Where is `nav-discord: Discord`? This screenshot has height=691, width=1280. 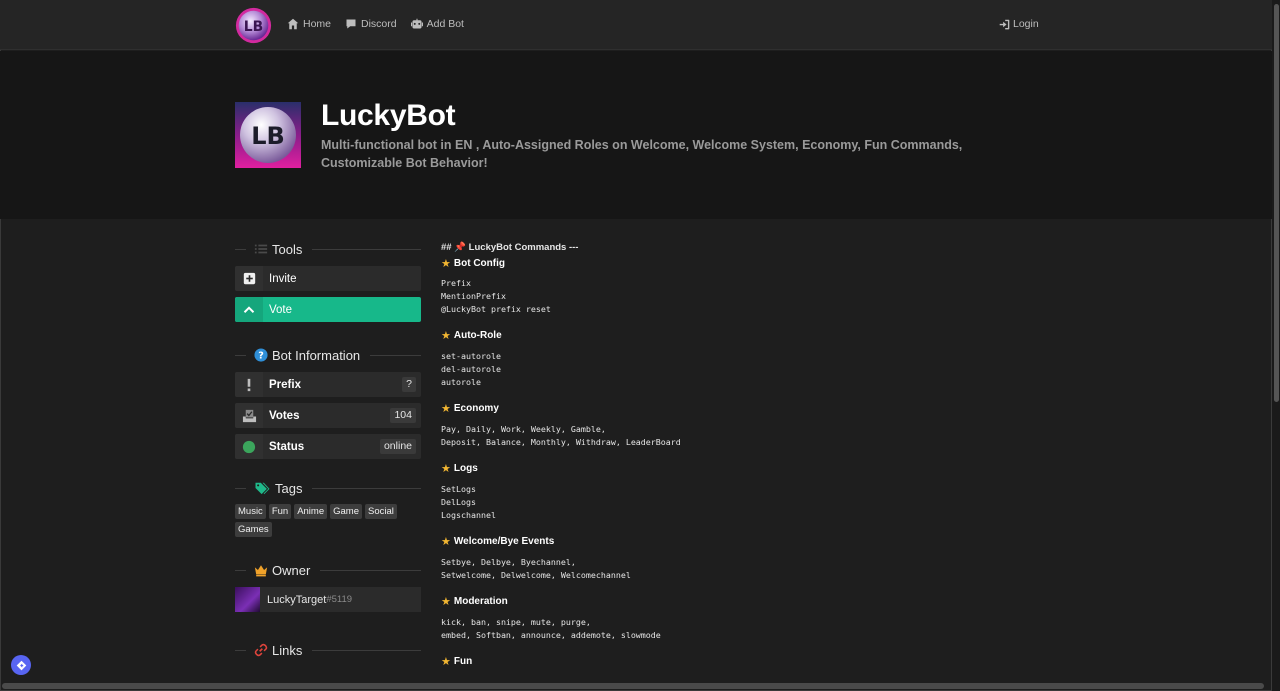 nav-discord: Discord is located at coordinates (371, 24).